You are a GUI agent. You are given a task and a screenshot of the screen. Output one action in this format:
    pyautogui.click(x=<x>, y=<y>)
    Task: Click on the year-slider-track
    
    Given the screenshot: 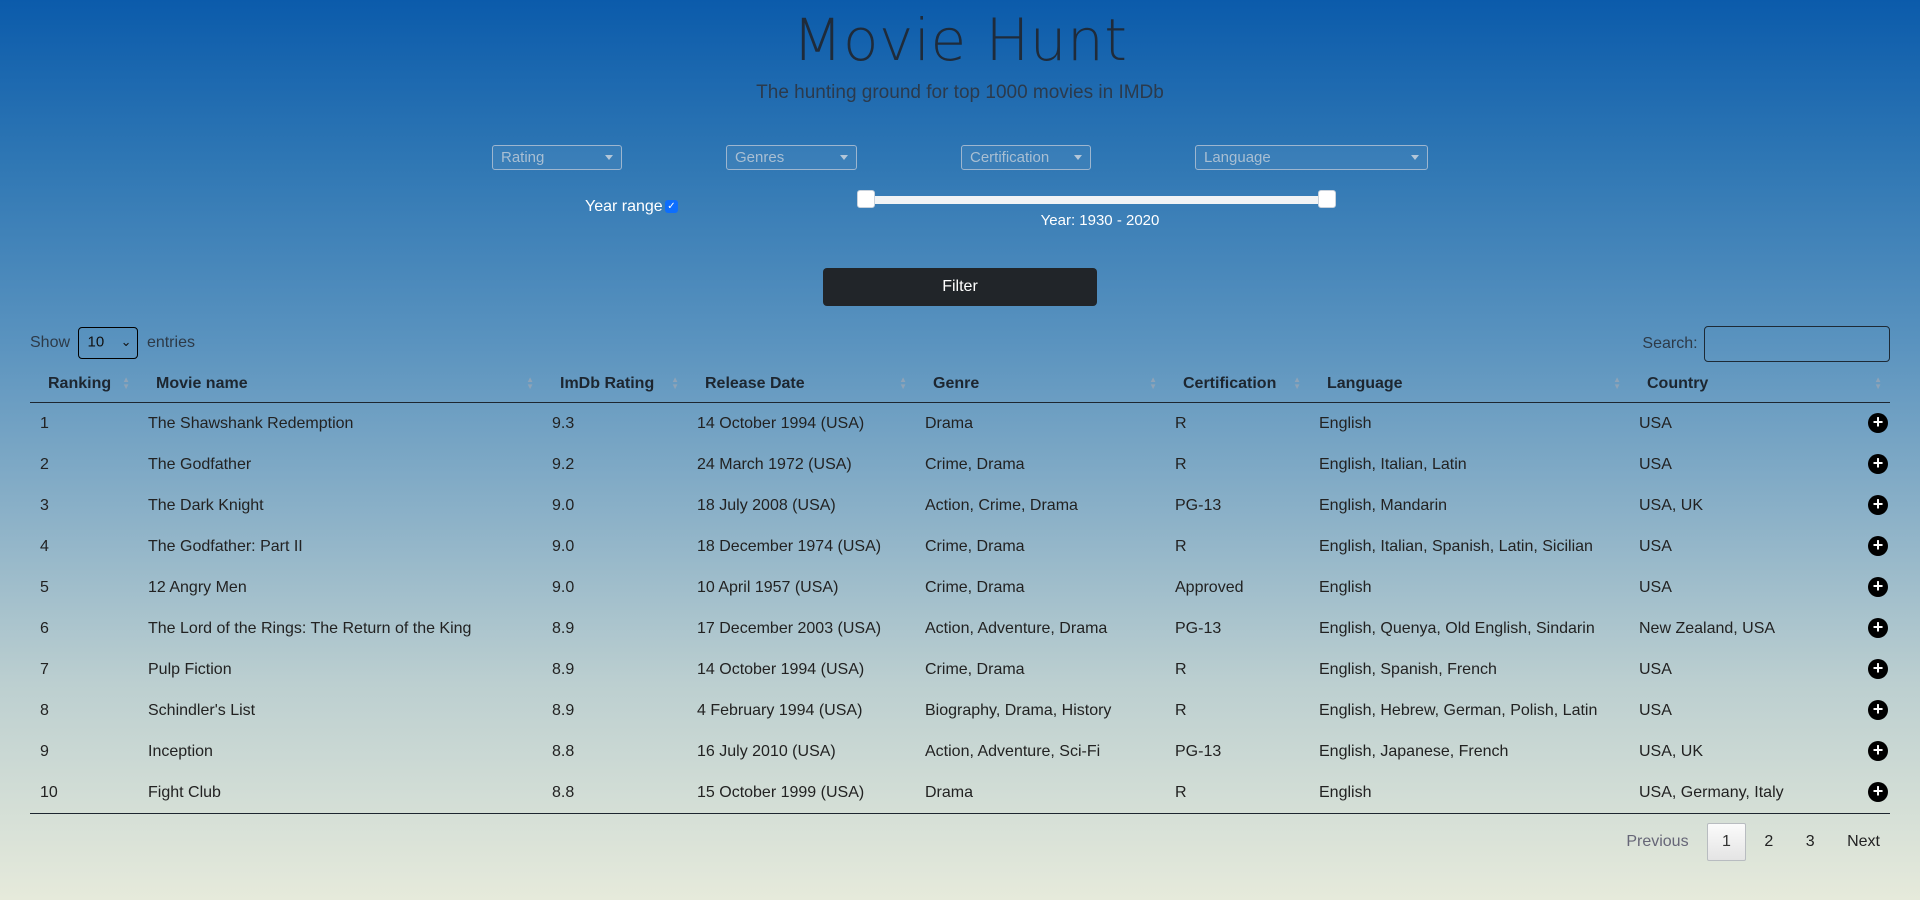 What is the action you would take?
    pyautogui.click(x=1096, y=200)
    